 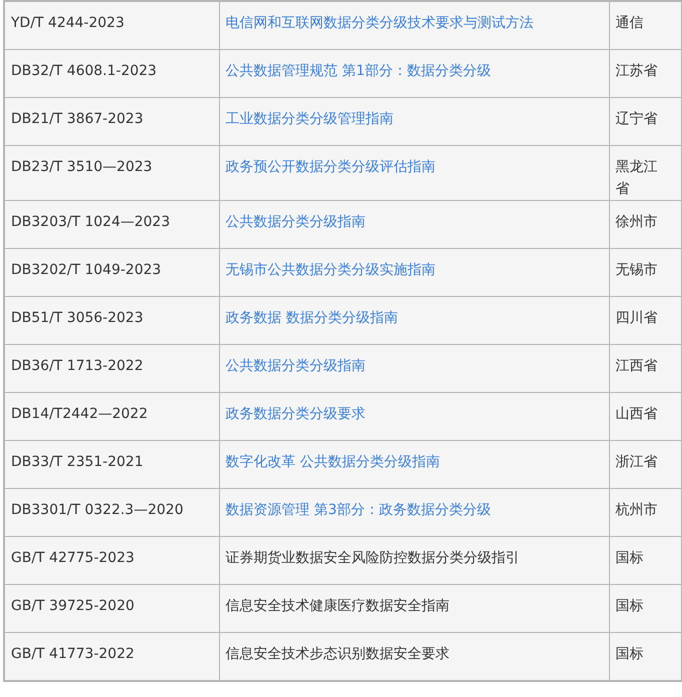 What do you see at coordinates (111, 173) in the screenshot?
I see `table-cell: DB23/T 3510—2023` at bounding box center [111, 173].